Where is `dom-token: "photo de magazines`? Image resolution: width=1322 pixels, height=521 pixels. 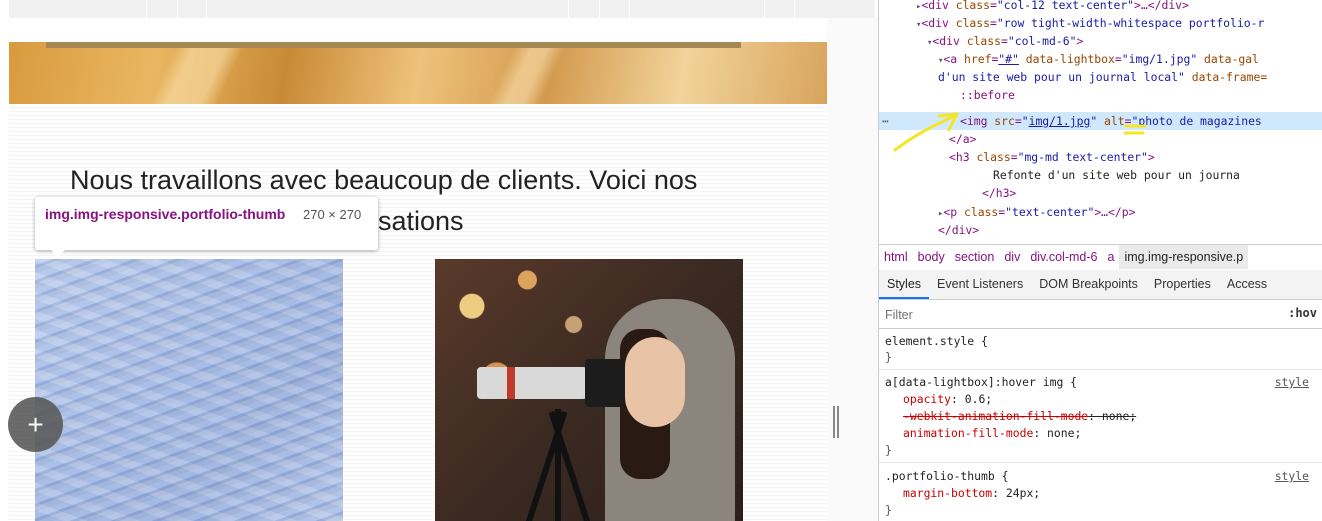 dom-token: "photo de magazines is located at coordinates (1196, 121).